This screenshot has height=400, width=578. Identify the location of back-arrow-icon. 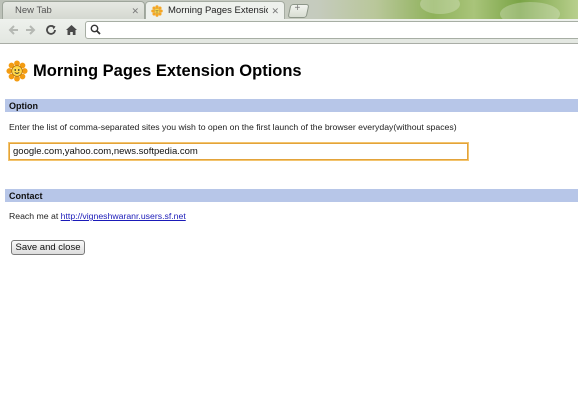
(13, 30).